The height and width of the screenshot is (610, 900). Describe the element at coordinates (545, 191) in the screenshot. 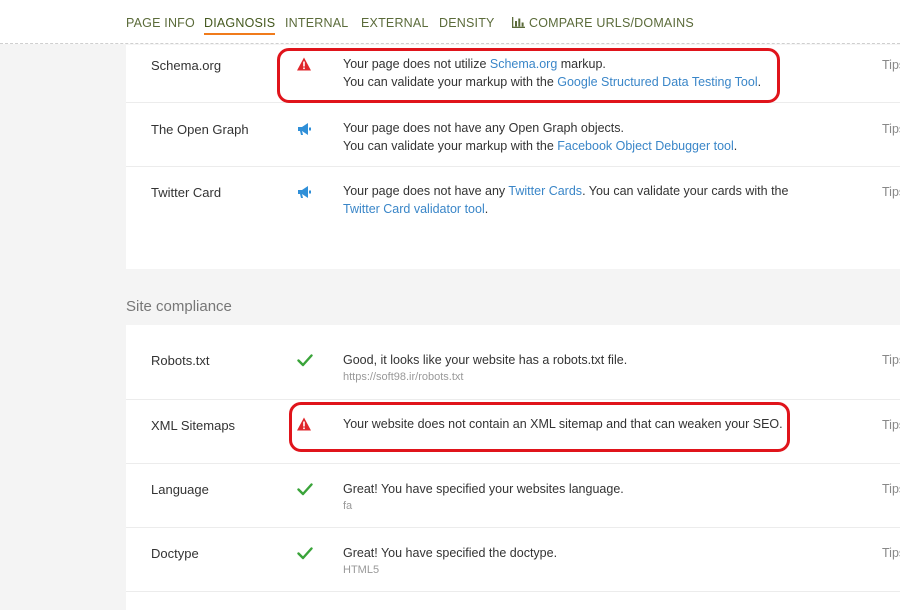

I see `twitter-cards-link: Twitter Cards` at that location.